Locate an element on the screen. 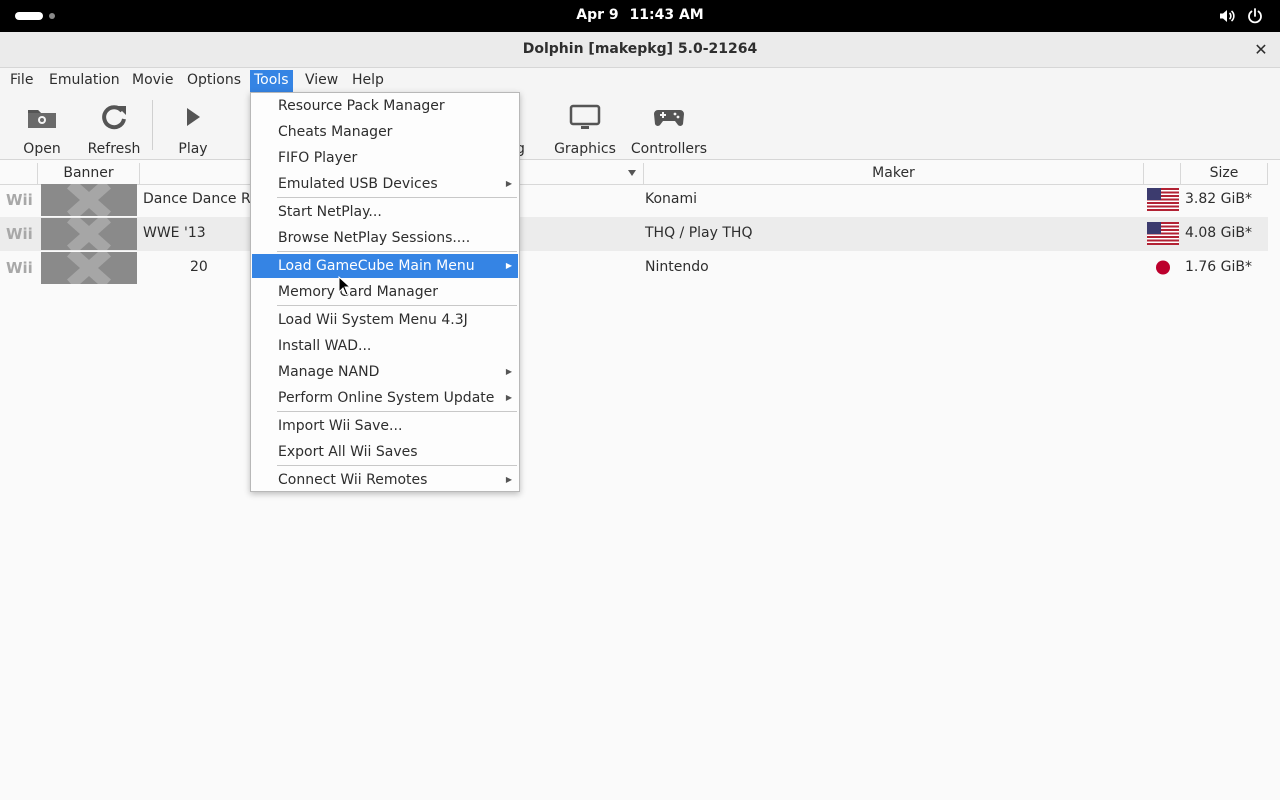  volume-icon is located at coordinates (1227, 16).